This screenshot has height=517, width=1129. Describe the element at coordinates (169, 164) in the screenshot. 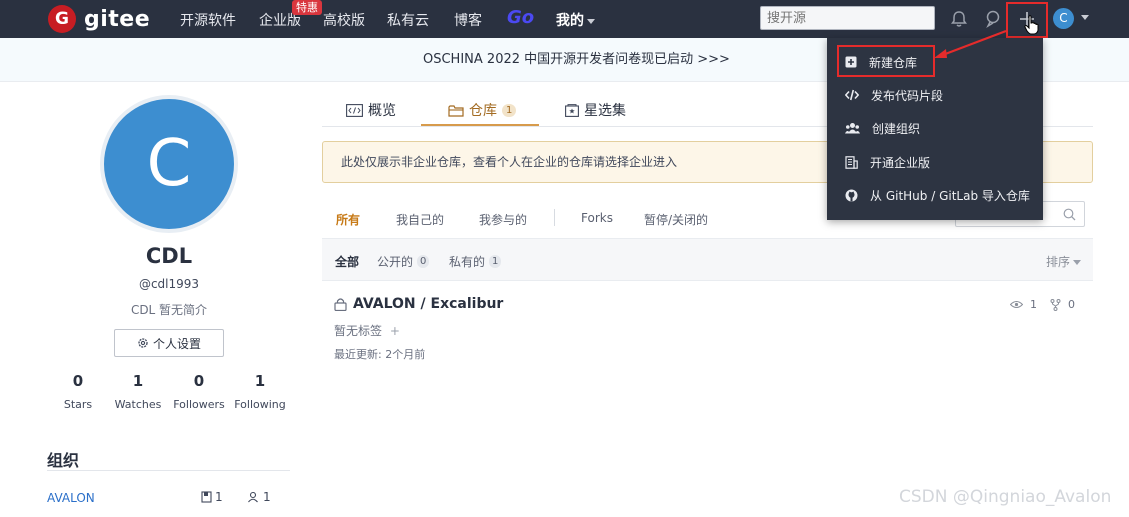

I see `profile-avatar: C` at that location.